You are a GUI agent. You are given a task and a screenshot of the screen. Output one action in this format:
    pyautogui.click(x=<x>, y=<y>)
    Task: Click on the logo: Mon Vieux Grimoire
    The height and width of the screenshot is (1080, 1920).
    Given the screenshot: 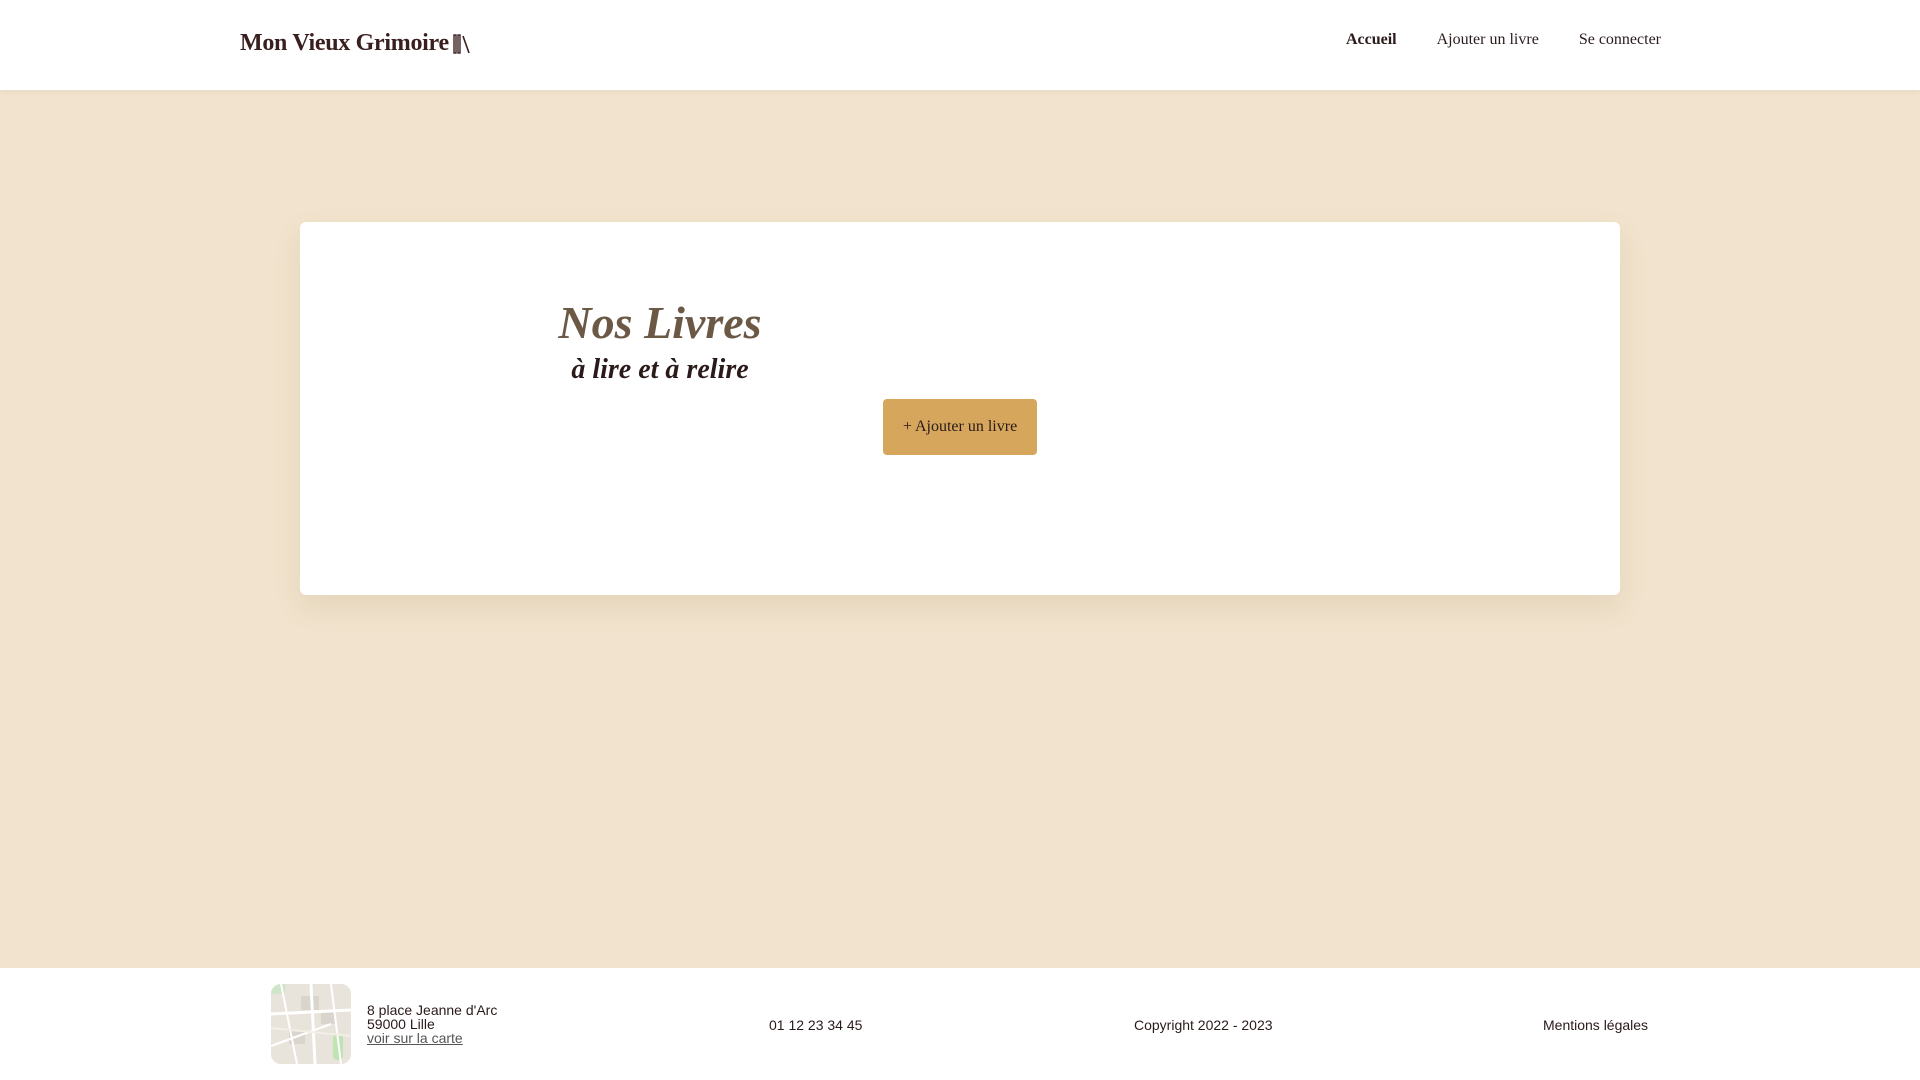 What is the action you would take?
    pyautogui.click(x=355, y=43)
    